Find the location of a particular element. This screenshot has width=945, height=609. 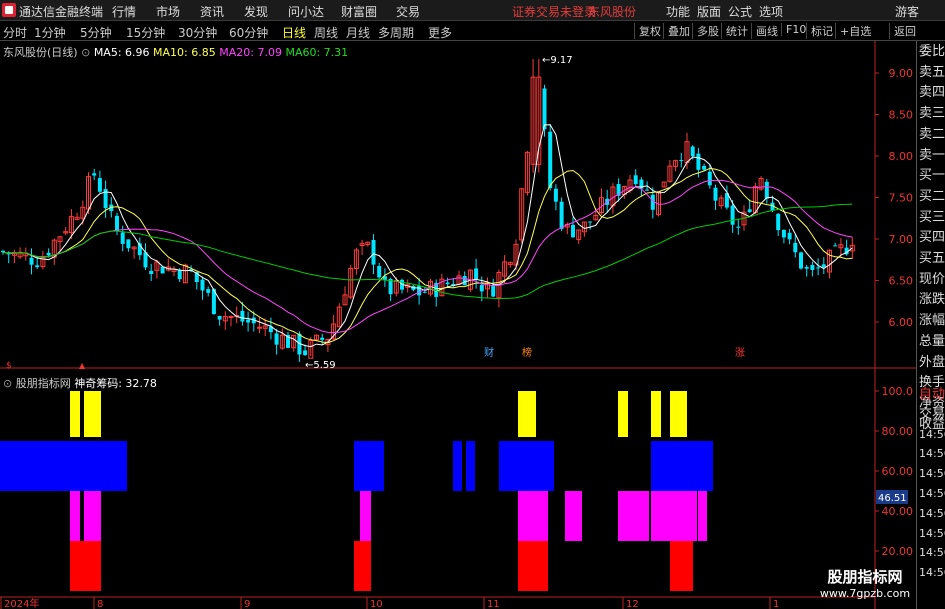

trade-tab: 交易 is located at coordinates (932, 415).